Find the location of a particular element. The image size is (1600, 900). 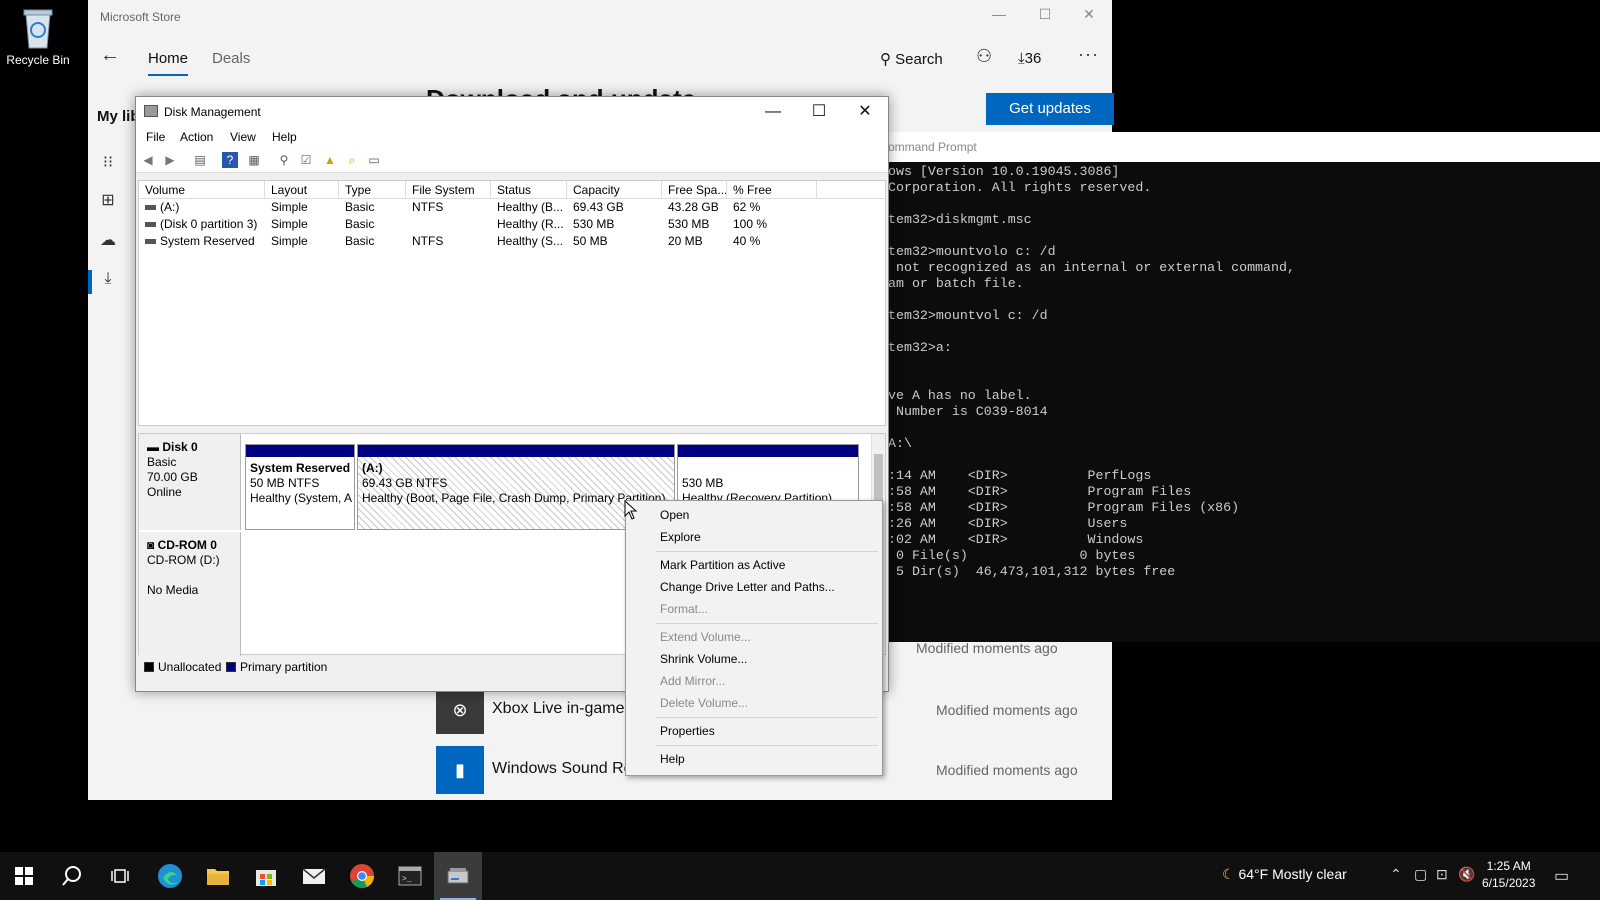

library-grid-icon: ⊞ is located at coordinates (108, 200).